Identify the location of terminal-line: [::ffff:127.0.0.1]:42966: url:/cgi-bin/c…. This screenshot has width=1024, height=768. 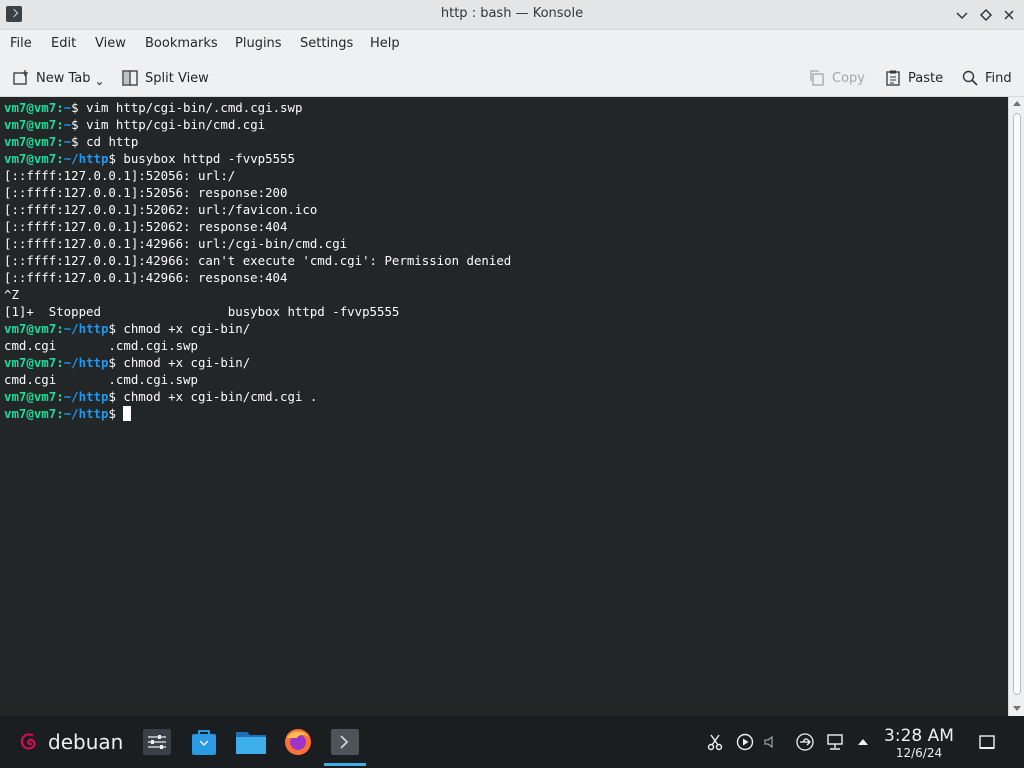
(175, 243).